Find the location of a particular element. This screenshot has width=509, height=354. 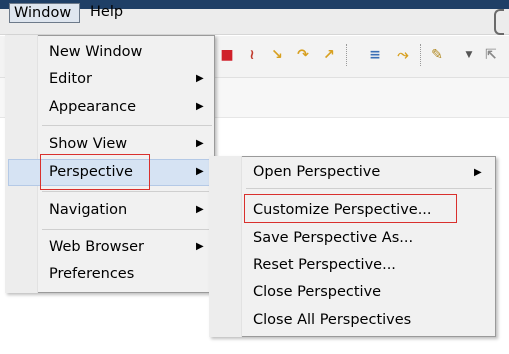

menu-item-appearance: Appearance ▶ is located at coordinates (110, 107).